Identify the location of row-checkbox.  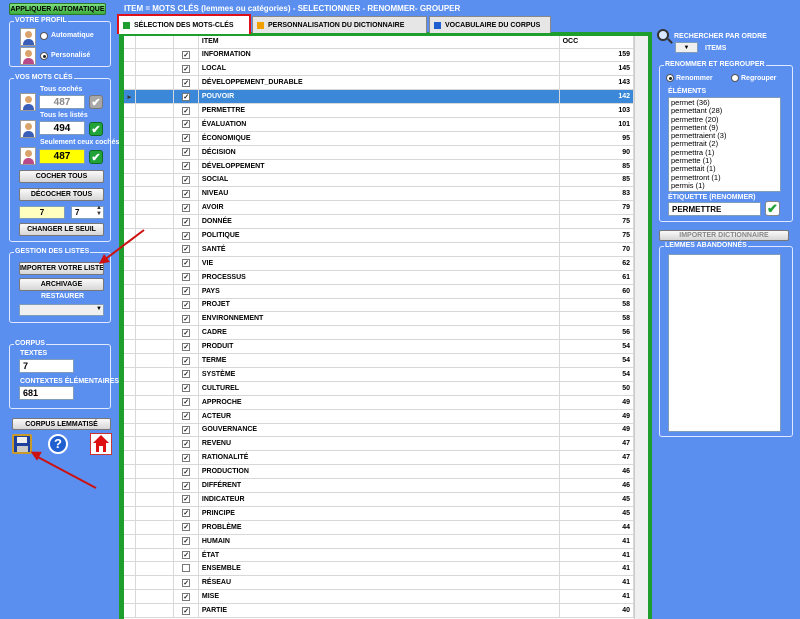
(186, 569).